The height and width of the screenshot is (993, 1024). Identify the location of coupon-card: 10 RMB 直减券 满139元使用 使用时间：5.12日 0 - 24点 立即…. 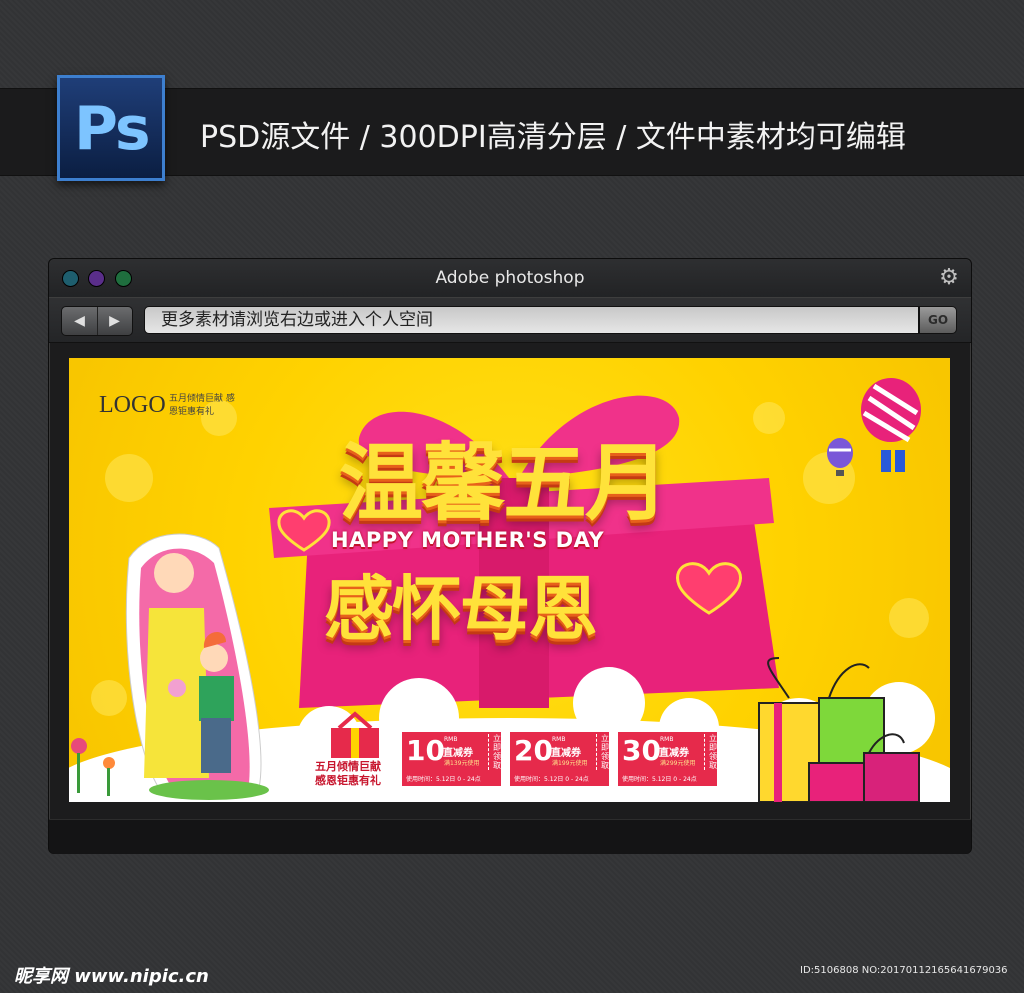
(451, 759).